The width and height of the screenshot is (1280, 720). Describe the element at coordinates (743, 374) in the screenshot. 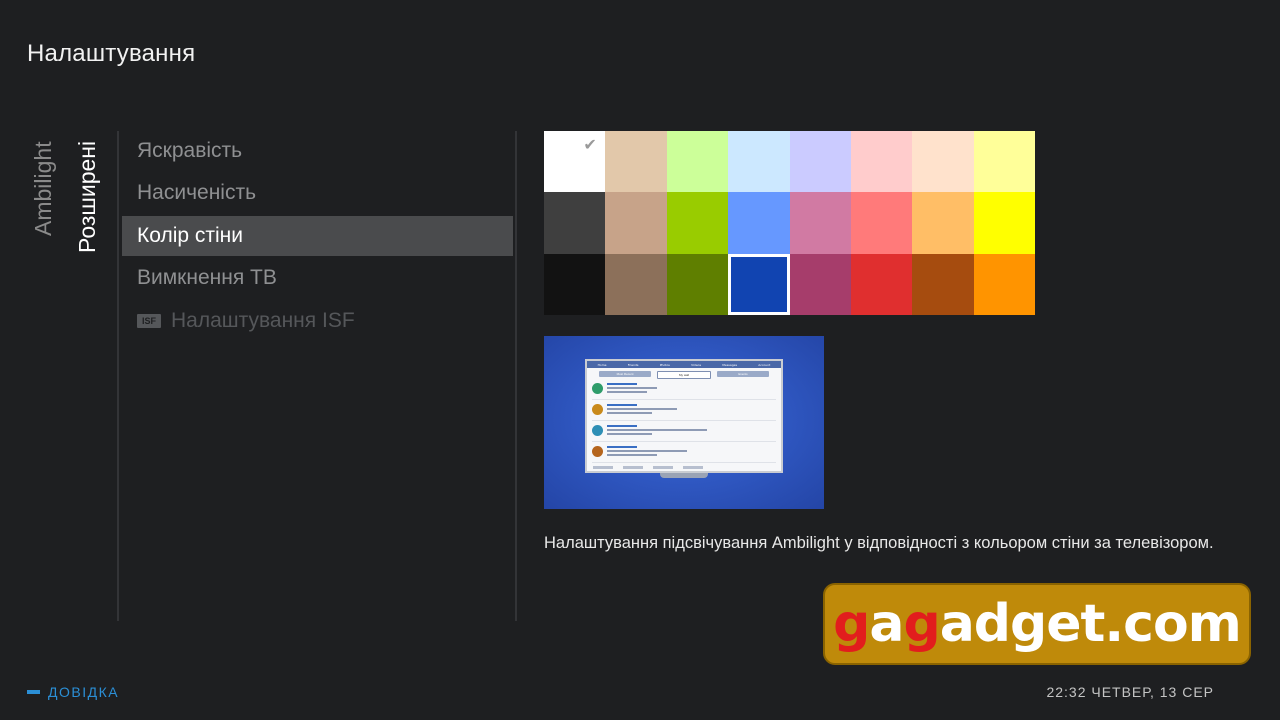

I see `tv-tab: Events` at that location.